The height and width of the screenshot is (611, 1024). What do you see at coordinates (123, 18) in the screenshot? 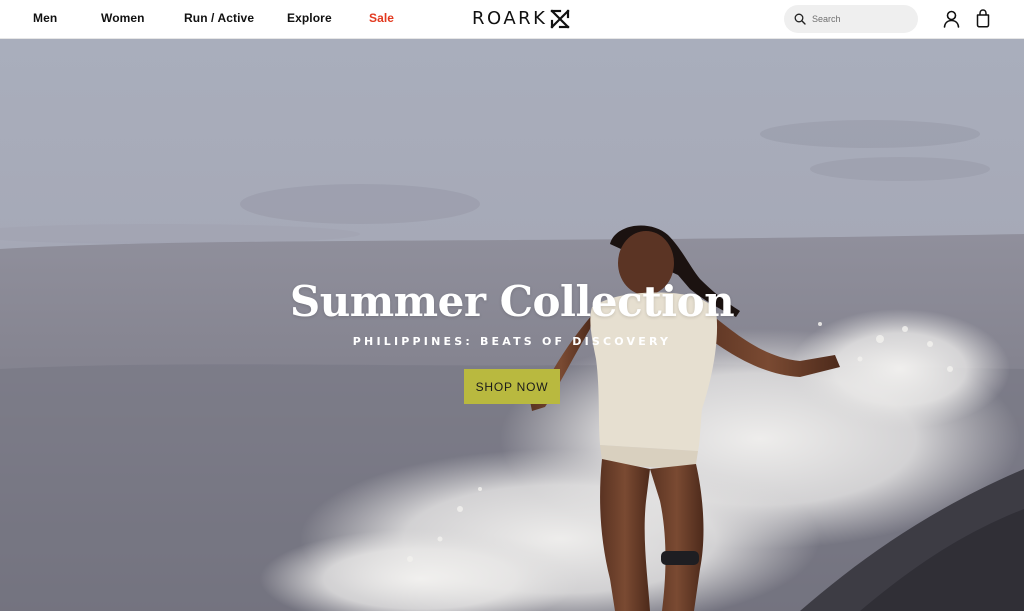
I see `nav-item-women: Women` at bounding box center [123, 18].